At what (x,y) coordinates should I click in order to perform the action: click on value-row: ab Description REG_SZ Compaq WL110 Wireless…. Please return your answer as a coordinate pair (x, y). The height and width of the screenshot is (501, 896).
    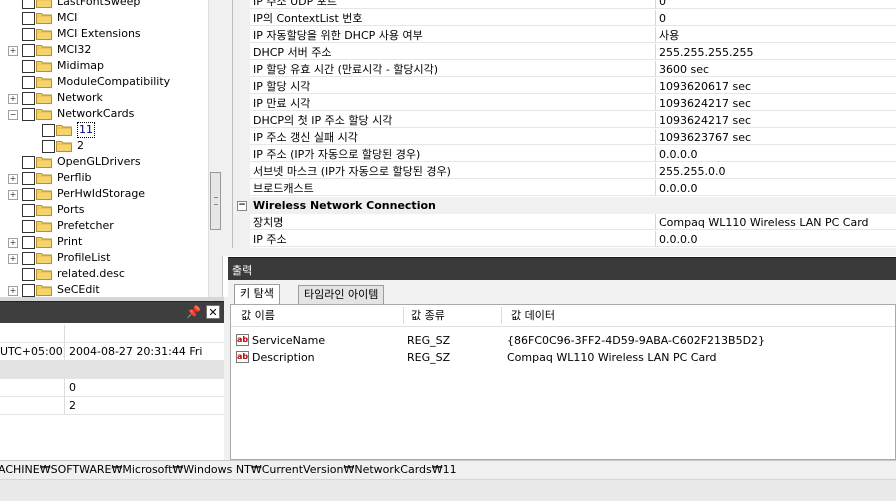
    Looking at the image, I should click on (563, 357).